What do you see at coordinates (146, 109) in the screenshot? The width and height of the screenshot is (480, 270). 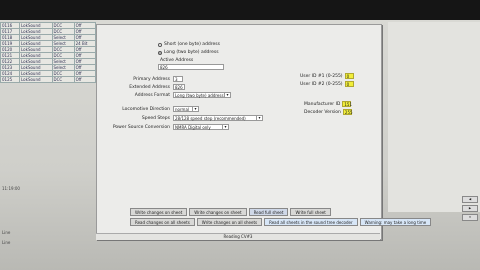 I see `loco-direction-label: Locomotive Direction` at bounding box center [146, 109].